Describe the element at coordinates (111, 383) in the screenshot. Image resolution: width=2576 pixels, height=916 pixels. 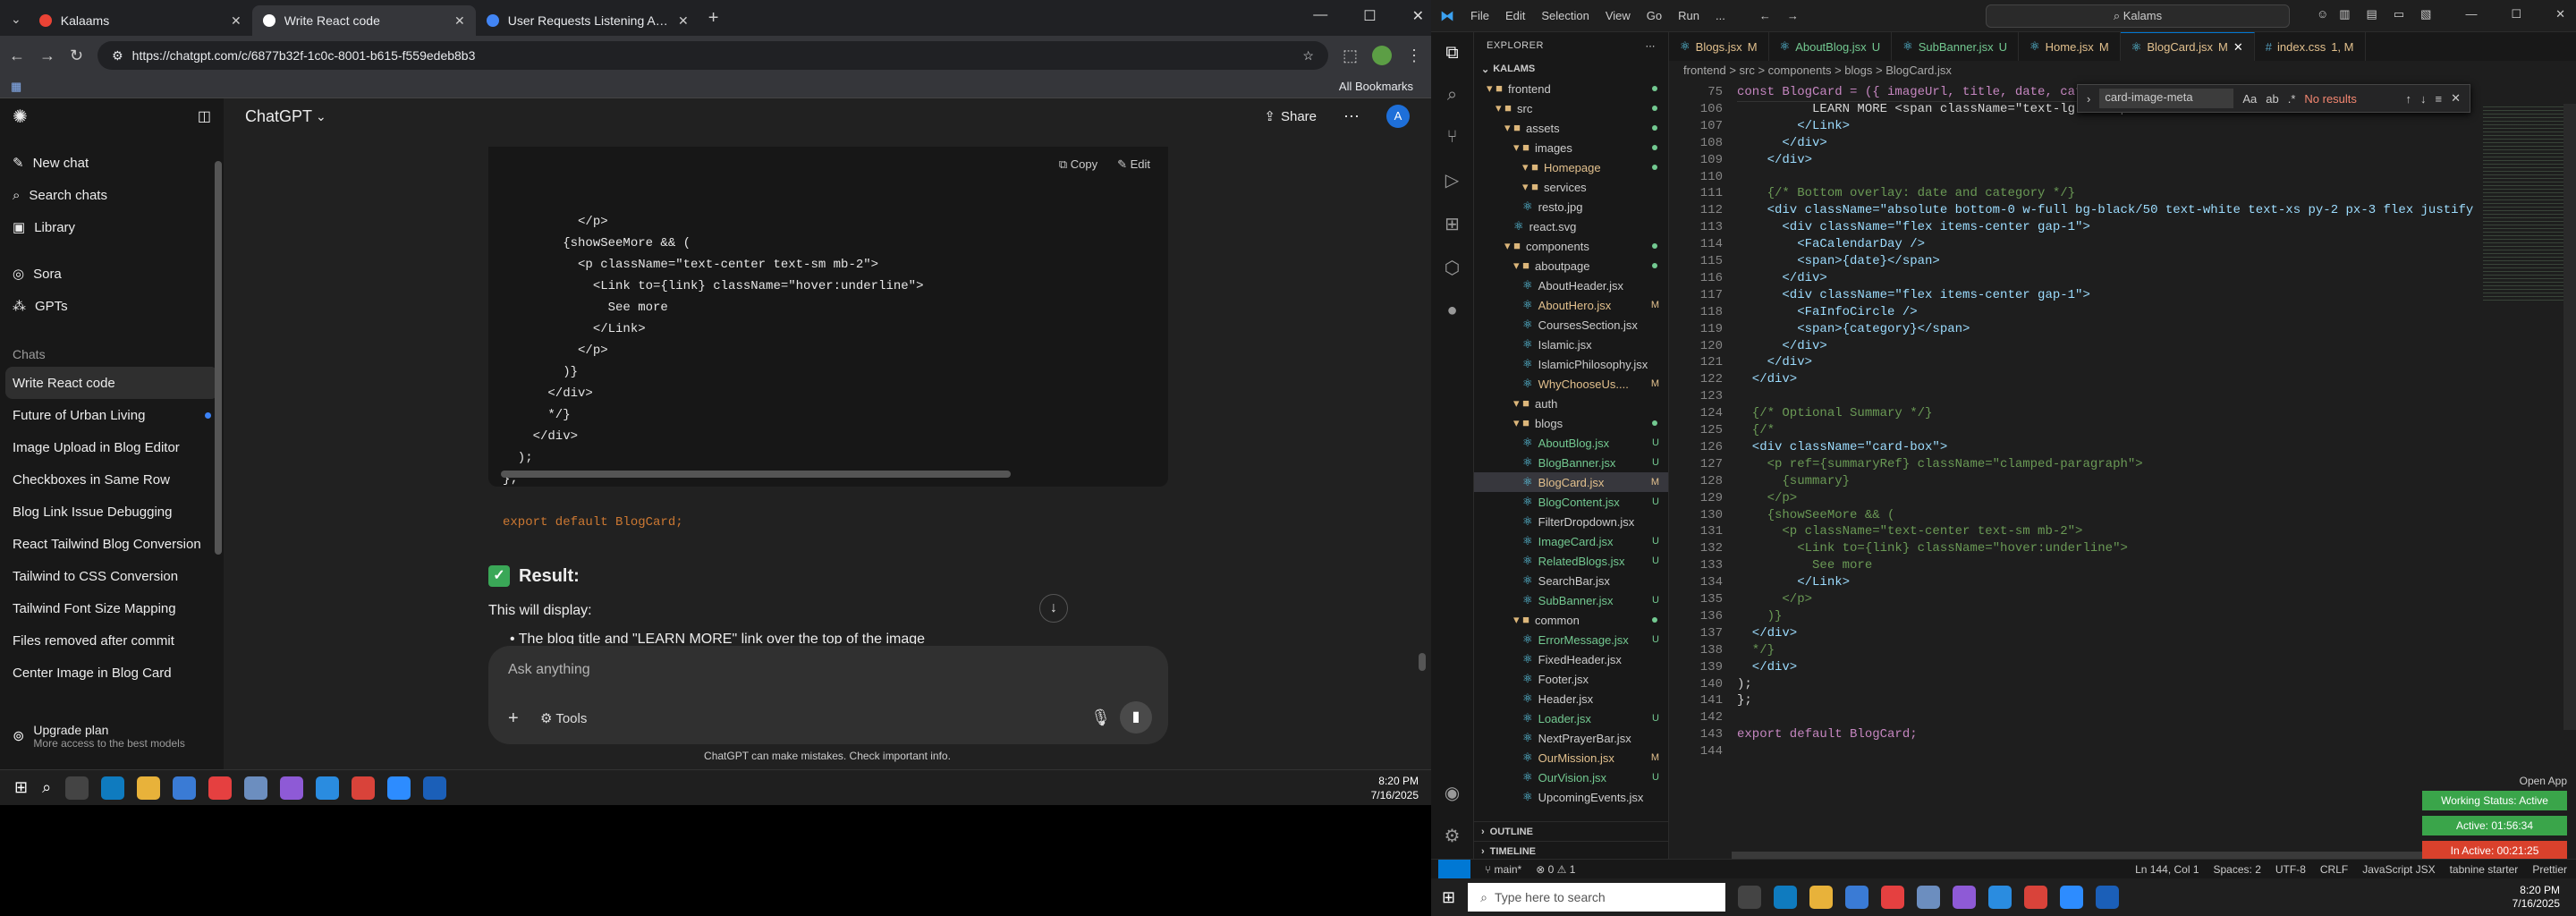
I see `chat-item: Write React code` at that location.